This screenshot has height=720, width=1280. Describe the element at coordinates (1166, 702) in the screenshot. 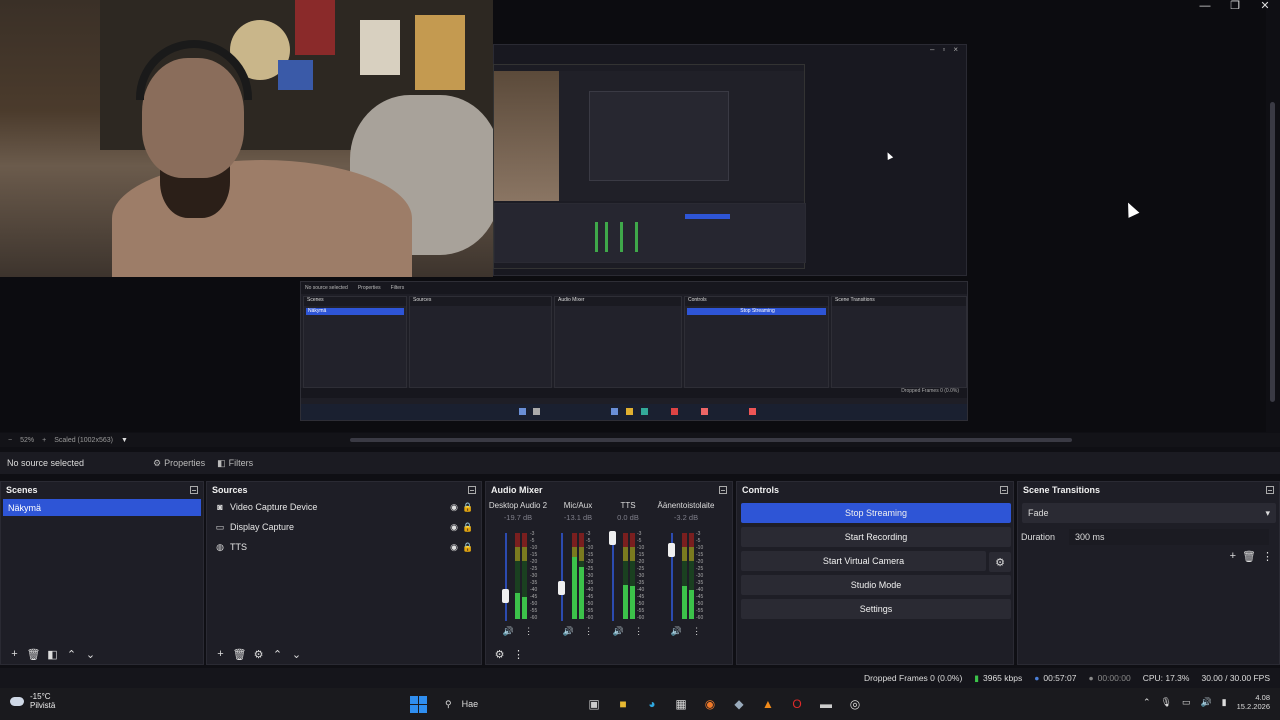

I see `microphone-icon: 🎙` at that location.